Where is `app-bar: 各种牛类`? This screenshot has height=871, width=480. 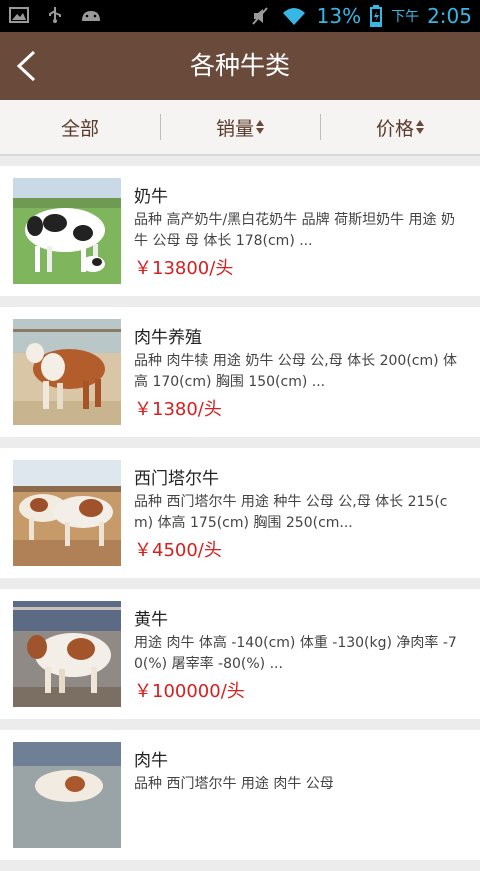 app-bar: 各种牛类 is located at coordinates (240, 66).